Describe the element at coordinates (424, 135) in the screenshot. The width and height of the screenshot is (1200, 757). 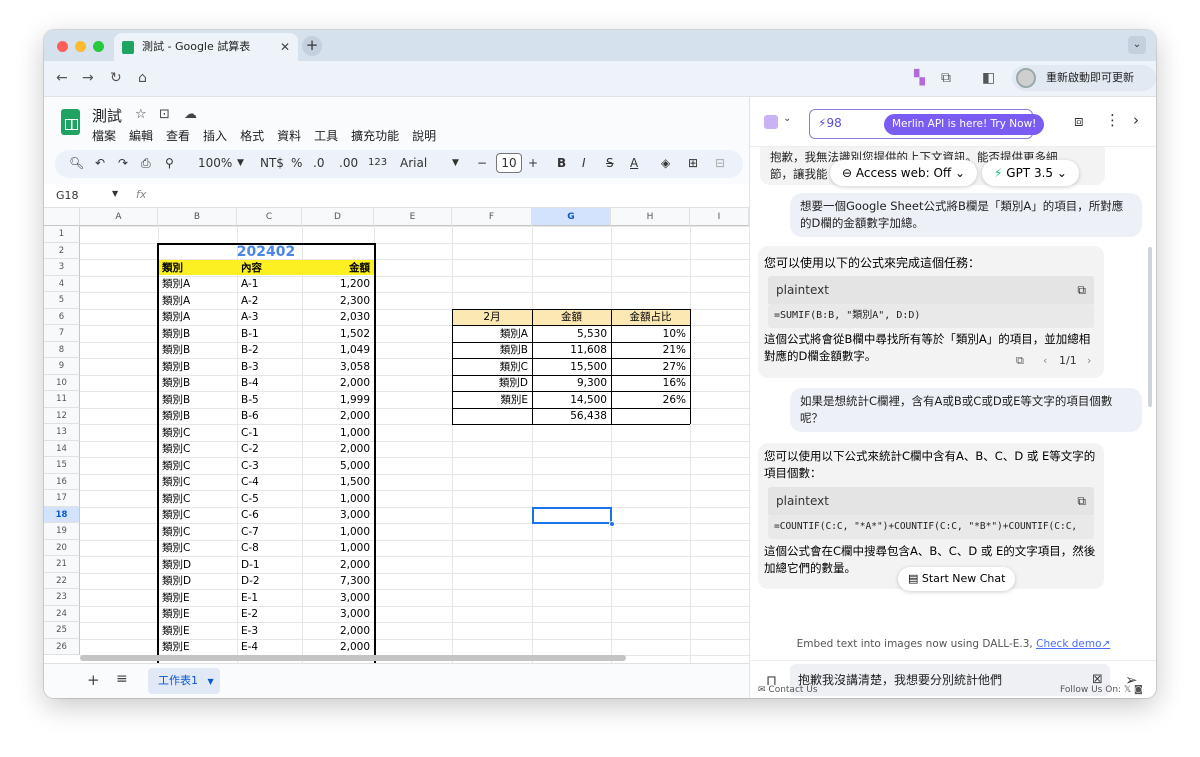
I see `menu-item-8: 說明` at that location.